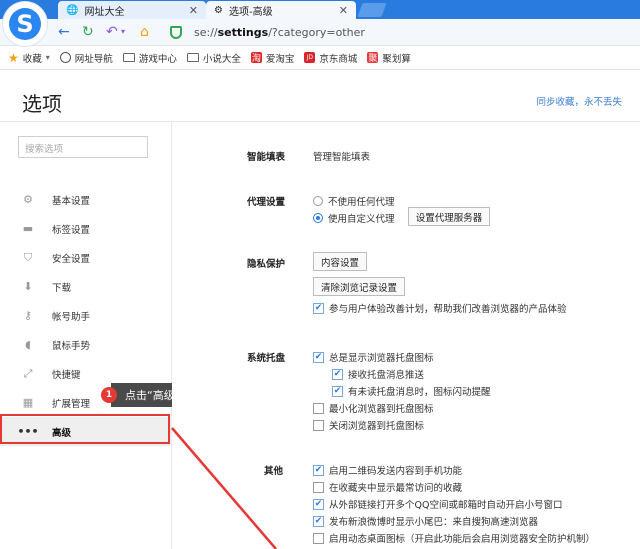 This screenshot has height=549, width=640. Describe the element at coordinates (280, 59) in the screenshot. I see `bookmark-label: 爱淘宝` at that location.